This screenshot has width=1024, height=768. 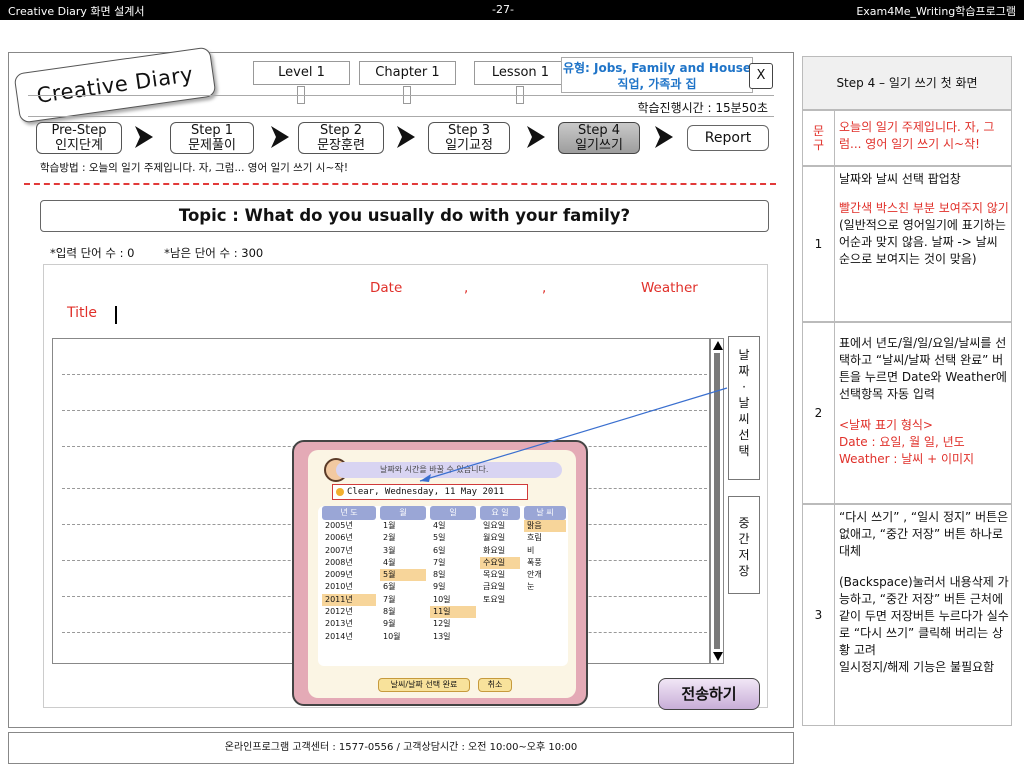 I want to click on step-label: Pre-Step, so click(x=79, y=130).